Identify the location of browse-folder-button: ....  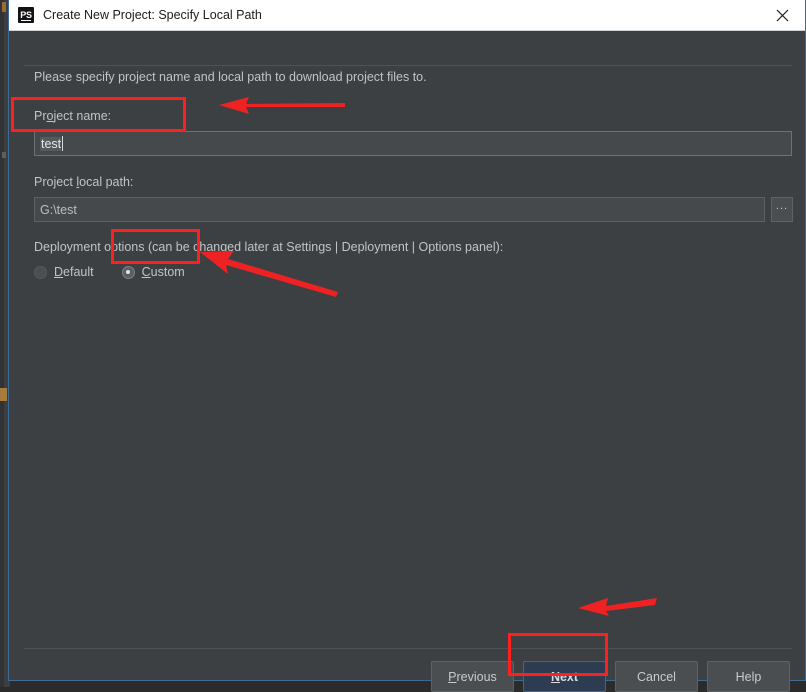
(782, 209).